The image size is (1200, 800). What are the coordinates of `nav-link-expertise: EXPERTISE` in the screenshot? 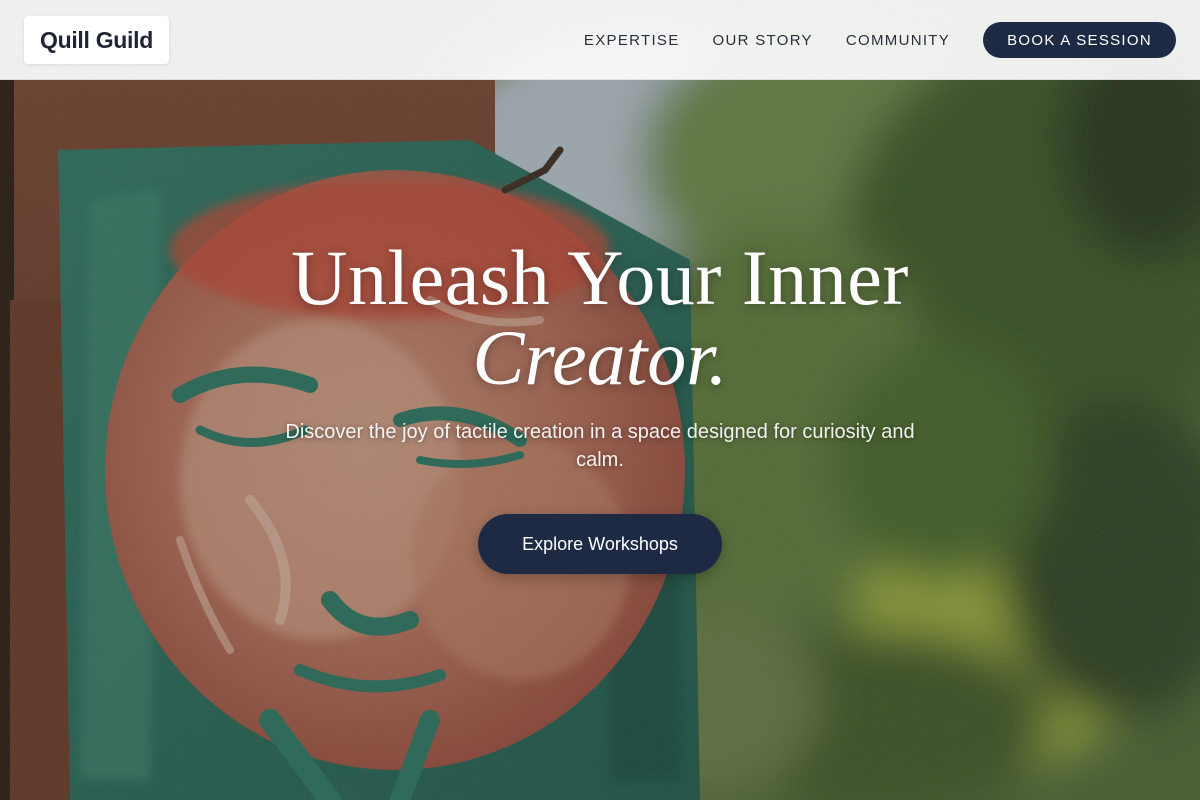 It's located at (632, 40).